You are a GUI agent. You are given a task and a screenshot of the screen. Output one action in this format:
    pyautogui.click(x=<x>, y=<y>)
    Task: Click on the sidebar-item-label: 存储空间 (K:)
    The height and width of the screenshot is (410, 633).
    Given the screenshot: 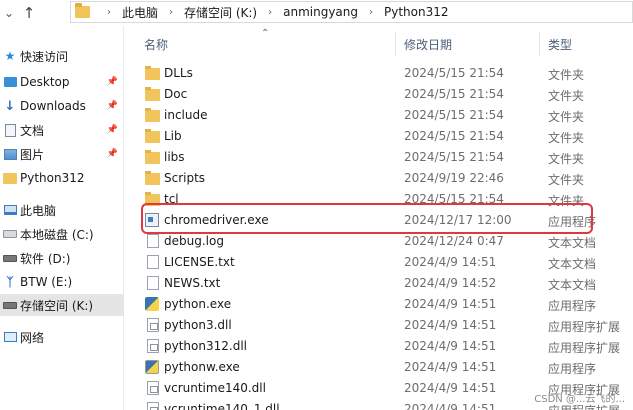 What is the action you would take?
    pyautogui.click(x=57, y=305)
    